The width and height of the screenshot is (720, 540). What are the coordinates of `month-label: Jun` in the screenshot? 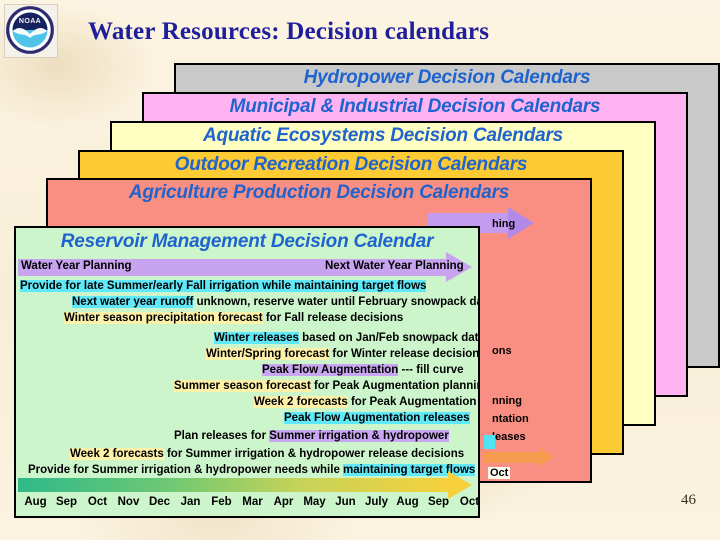 It's located at (345, 502).